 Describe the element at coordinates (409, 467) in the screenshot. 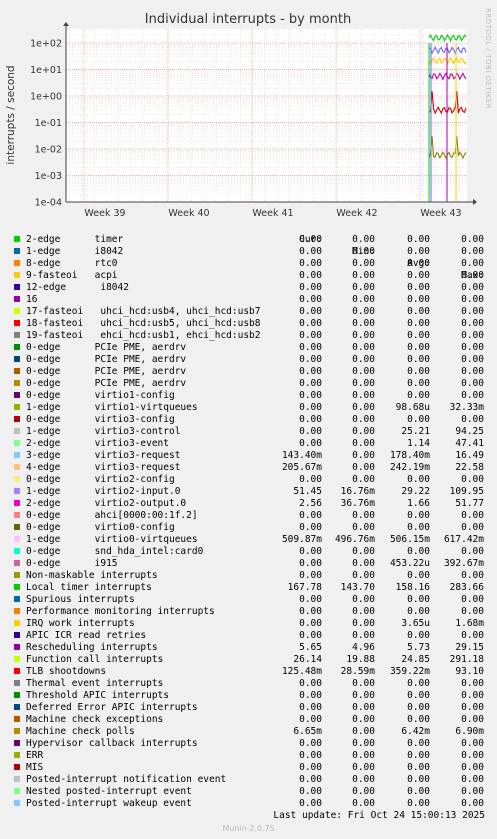

I see `legend-avg-value: 242.19m` at that location.